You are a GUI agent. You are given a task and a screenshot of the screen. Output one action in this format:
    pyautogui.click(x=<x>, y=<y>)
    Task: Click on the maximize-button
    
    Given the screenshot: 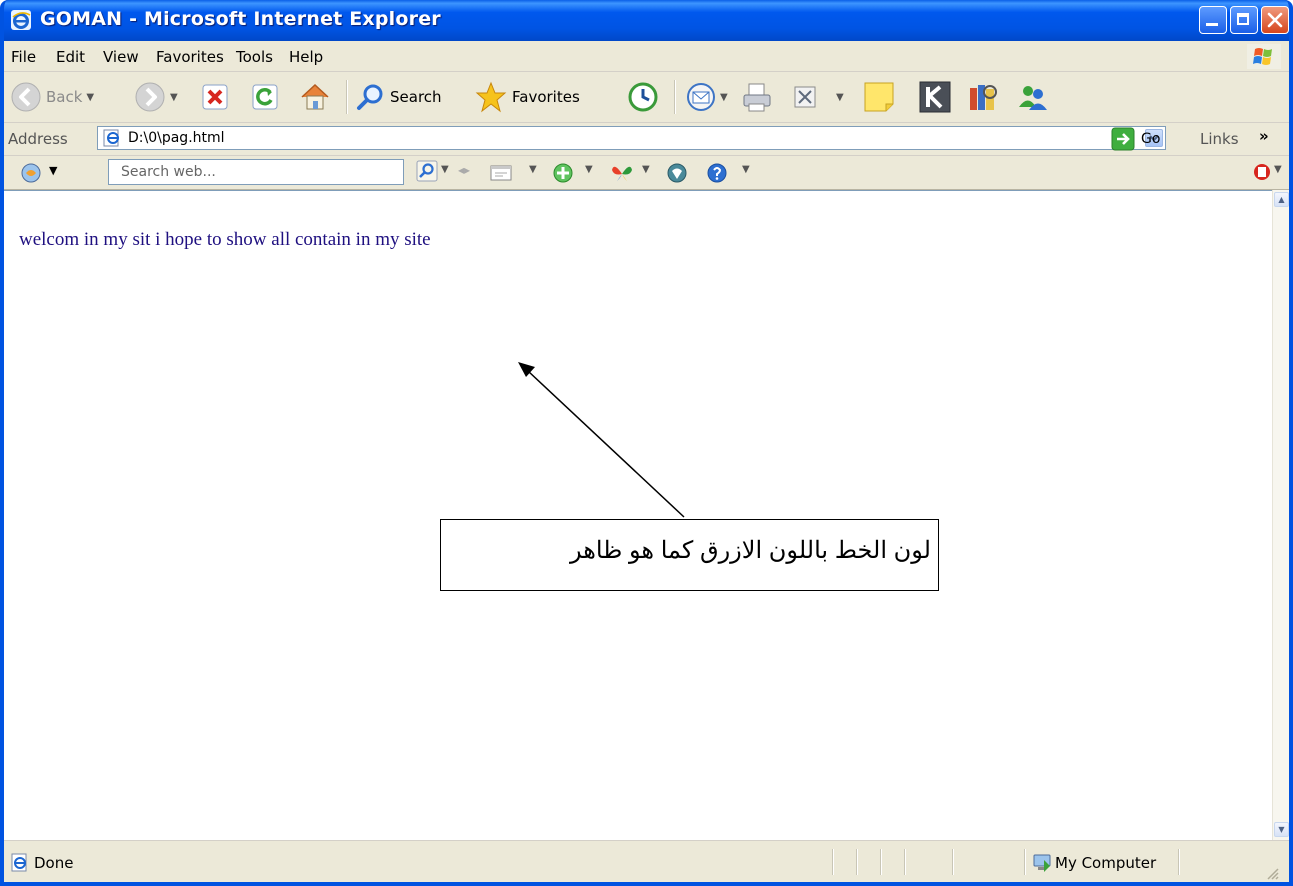 What is the action you would take?
    pyautogui.click(x=1244, y=20)
    